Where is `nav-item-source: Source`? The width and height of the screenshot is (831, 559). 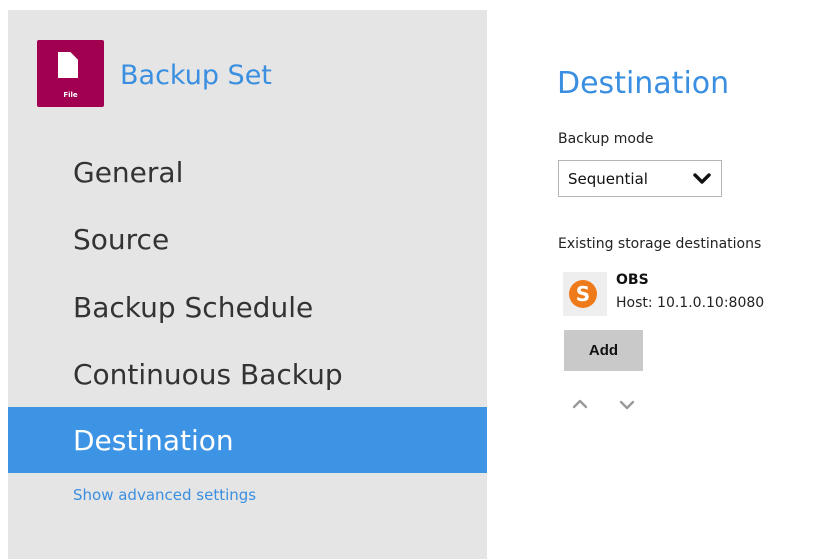 nav-item-source: Source is located at coordinates (247, 239).